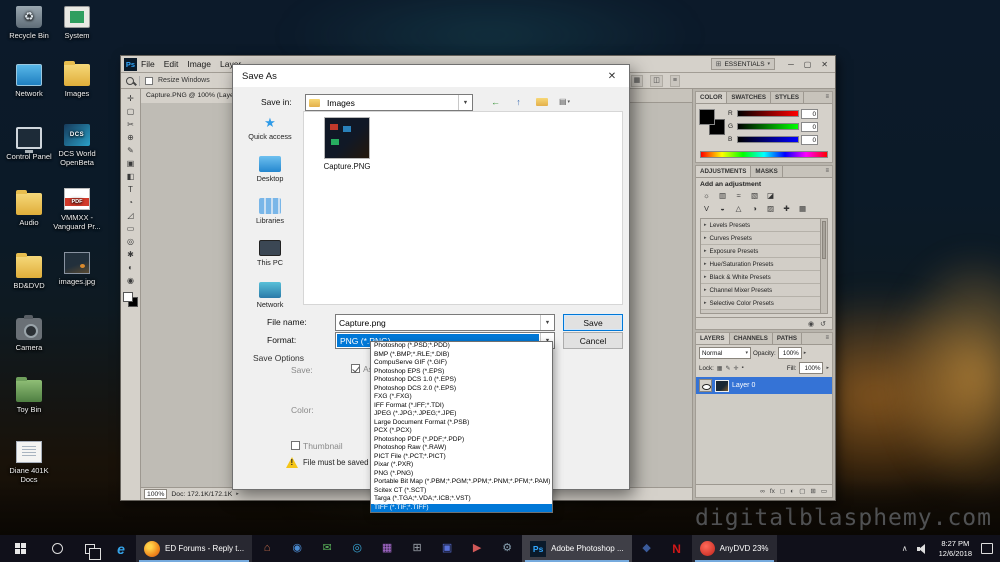  I want to click on layer-thumbnail, so click(722, 385).